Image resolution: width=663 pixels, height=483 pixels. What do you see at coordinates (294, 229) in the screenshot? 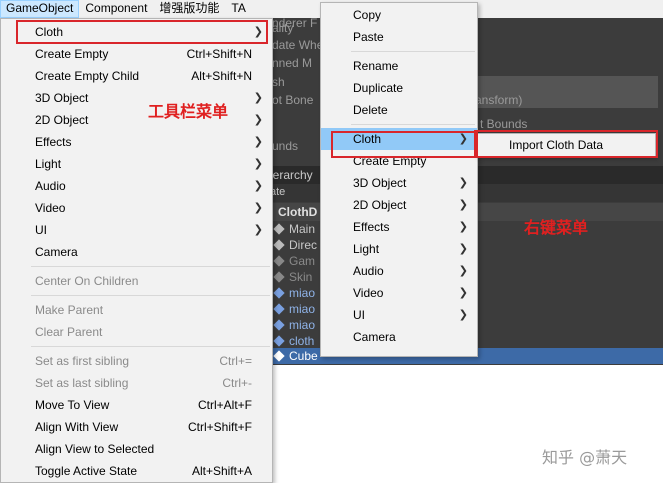
I see `hierarchy-row: Main` at bounding box center [294, 229].